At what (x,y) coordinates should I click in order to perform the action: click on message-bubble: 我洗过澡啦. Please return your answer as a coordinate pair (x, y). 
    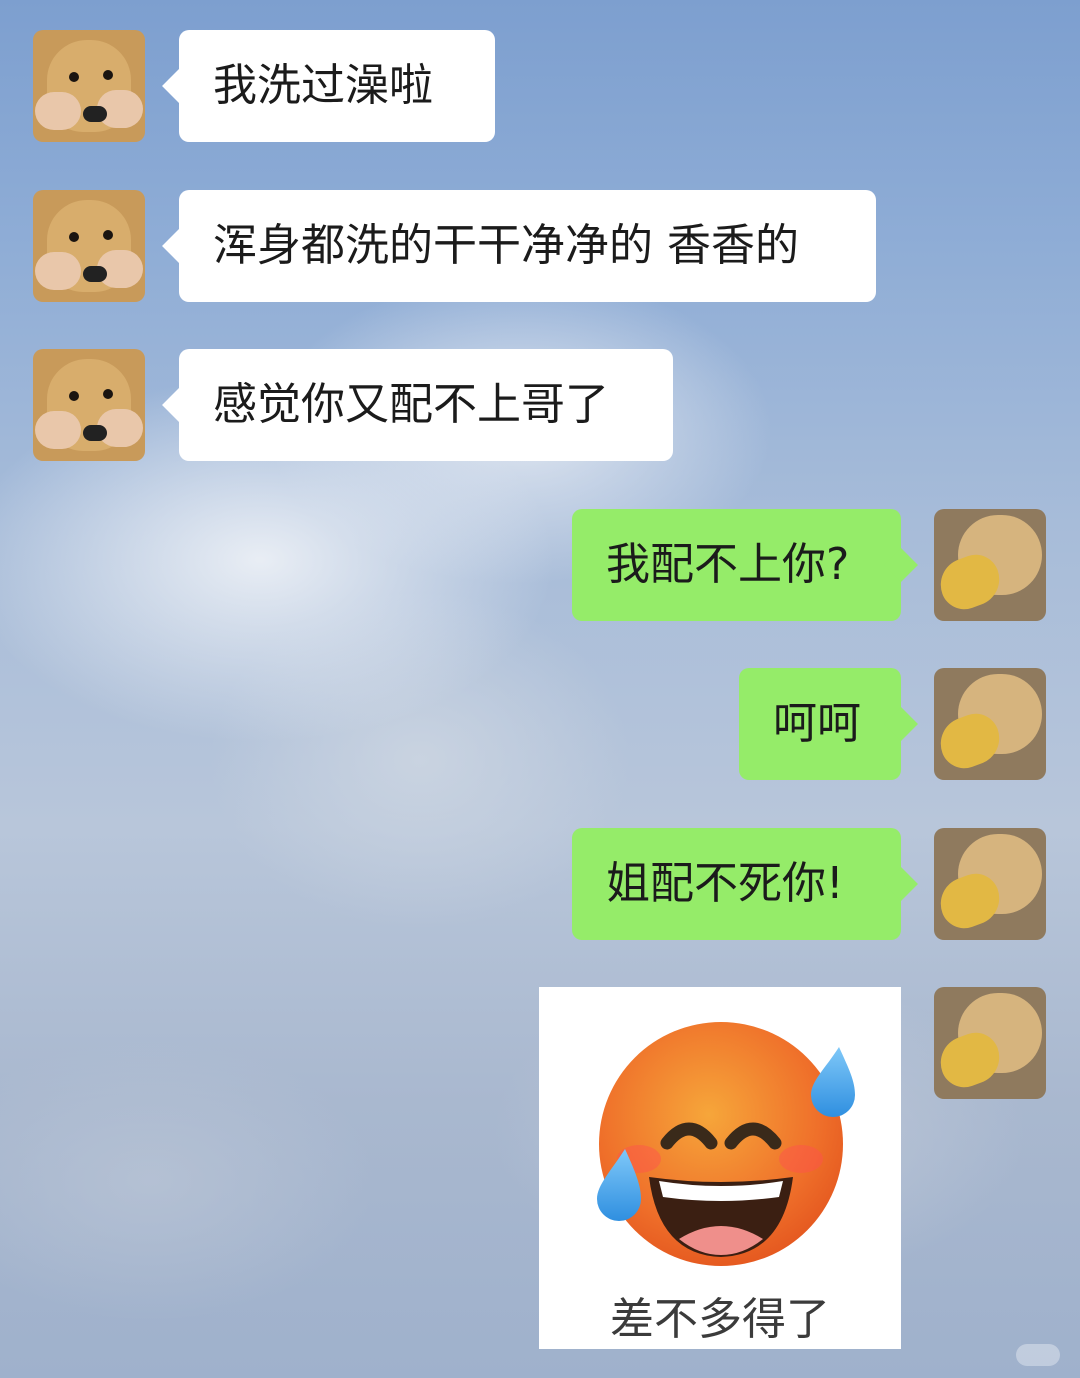
    Looking at the image, I should click on (337, 86).